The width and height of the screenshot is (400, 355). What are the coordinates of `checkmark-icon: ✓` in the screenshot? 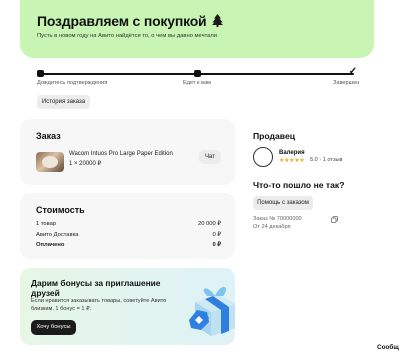 It's located at (353, 71).